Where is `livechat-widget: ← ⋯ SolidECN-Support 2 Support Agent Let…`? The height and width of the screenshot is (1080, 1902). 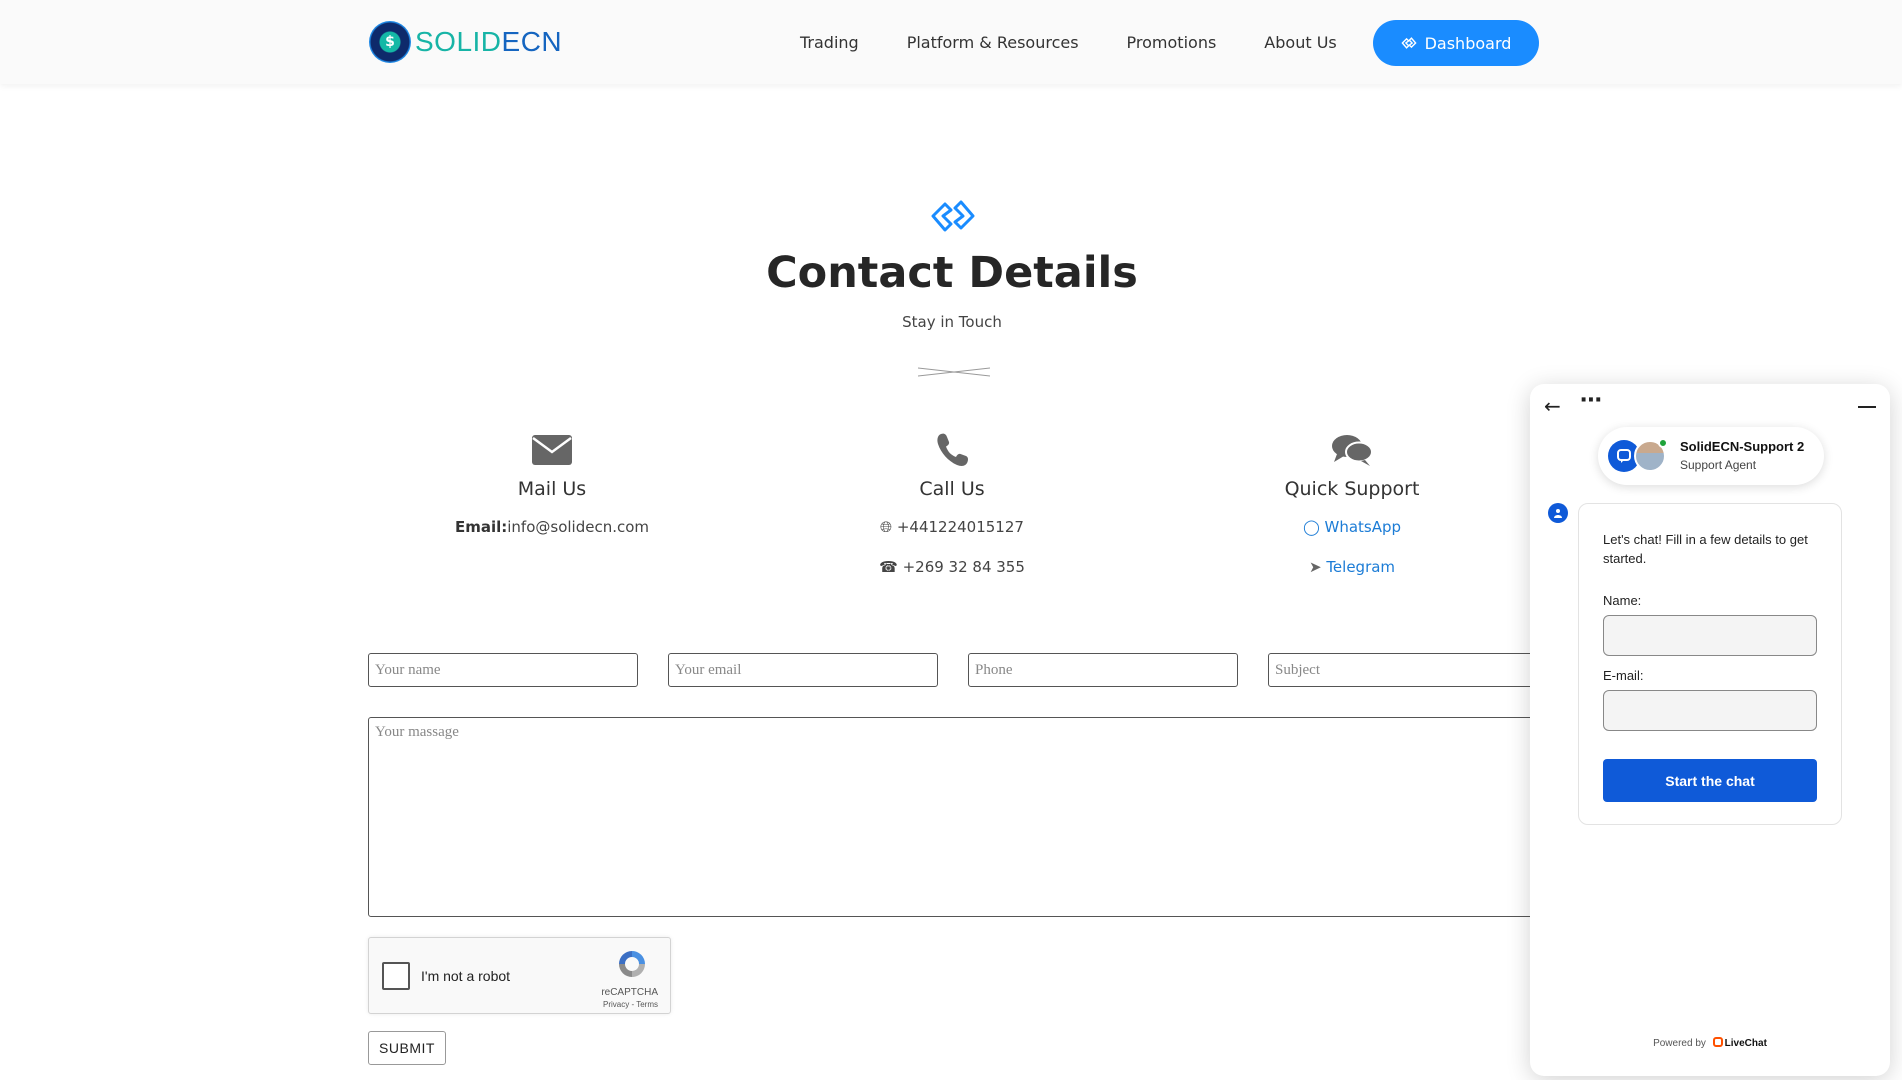
livechat-widget: ← ⋯ SolidECN-Support 2 Support Agent Let… is located at coordinates (1710, 730).